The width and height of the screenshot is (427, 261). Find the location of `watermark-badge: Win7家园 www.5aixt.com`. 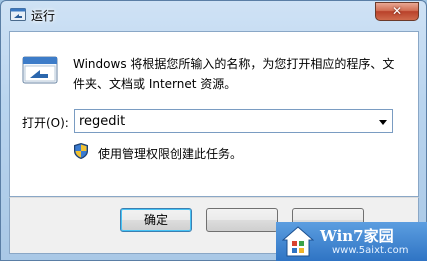

watermark-badge: Win7家园 www.5aixt.com is located at coordinates (351, 241).